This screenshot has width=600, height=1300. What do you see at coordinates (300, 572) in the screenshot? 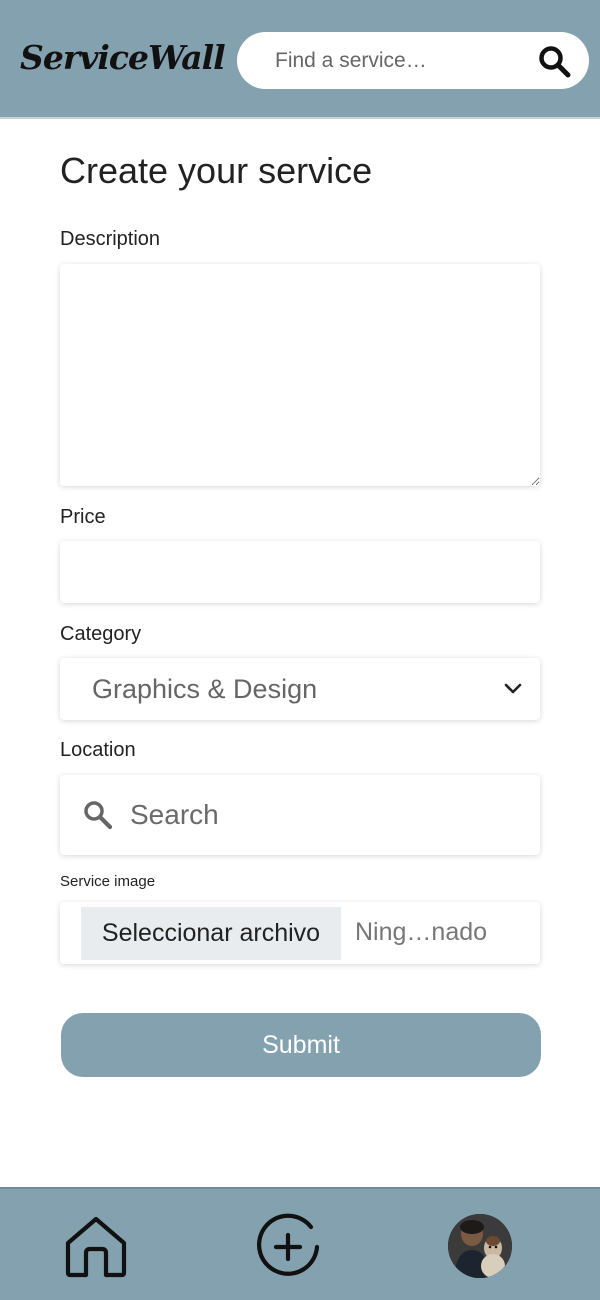
I see `price-field` at bounding box center [300, 572].